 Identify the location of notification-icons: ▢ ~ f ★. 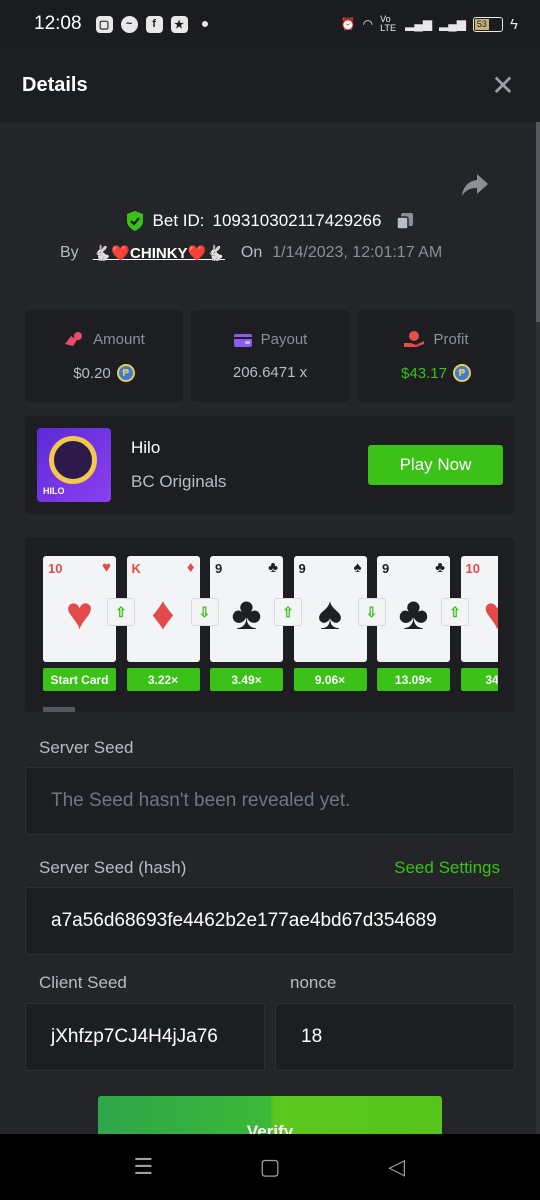
(151, 24).